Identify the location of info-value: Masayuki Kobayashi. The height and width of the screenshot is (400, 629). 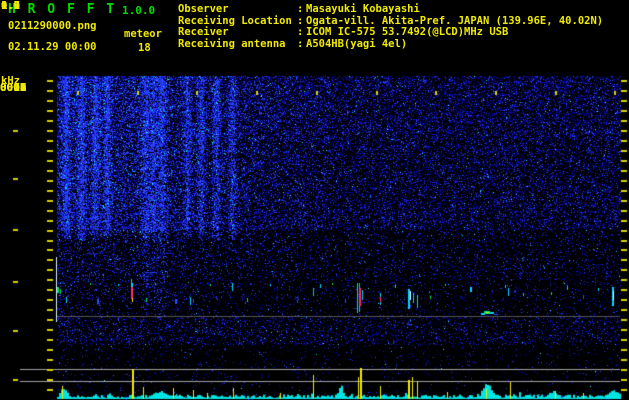
(363, 9).